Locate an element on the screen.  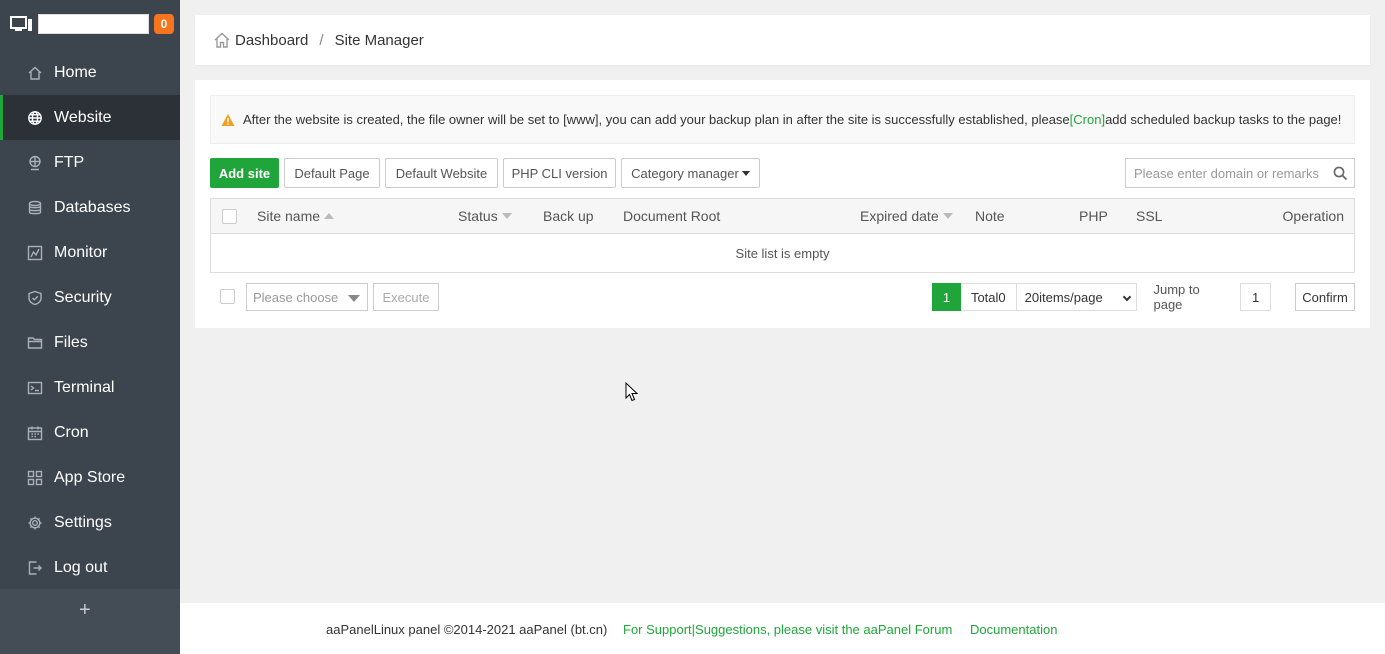
sidebar-item-files: Files is located at coordinates (90, 342).